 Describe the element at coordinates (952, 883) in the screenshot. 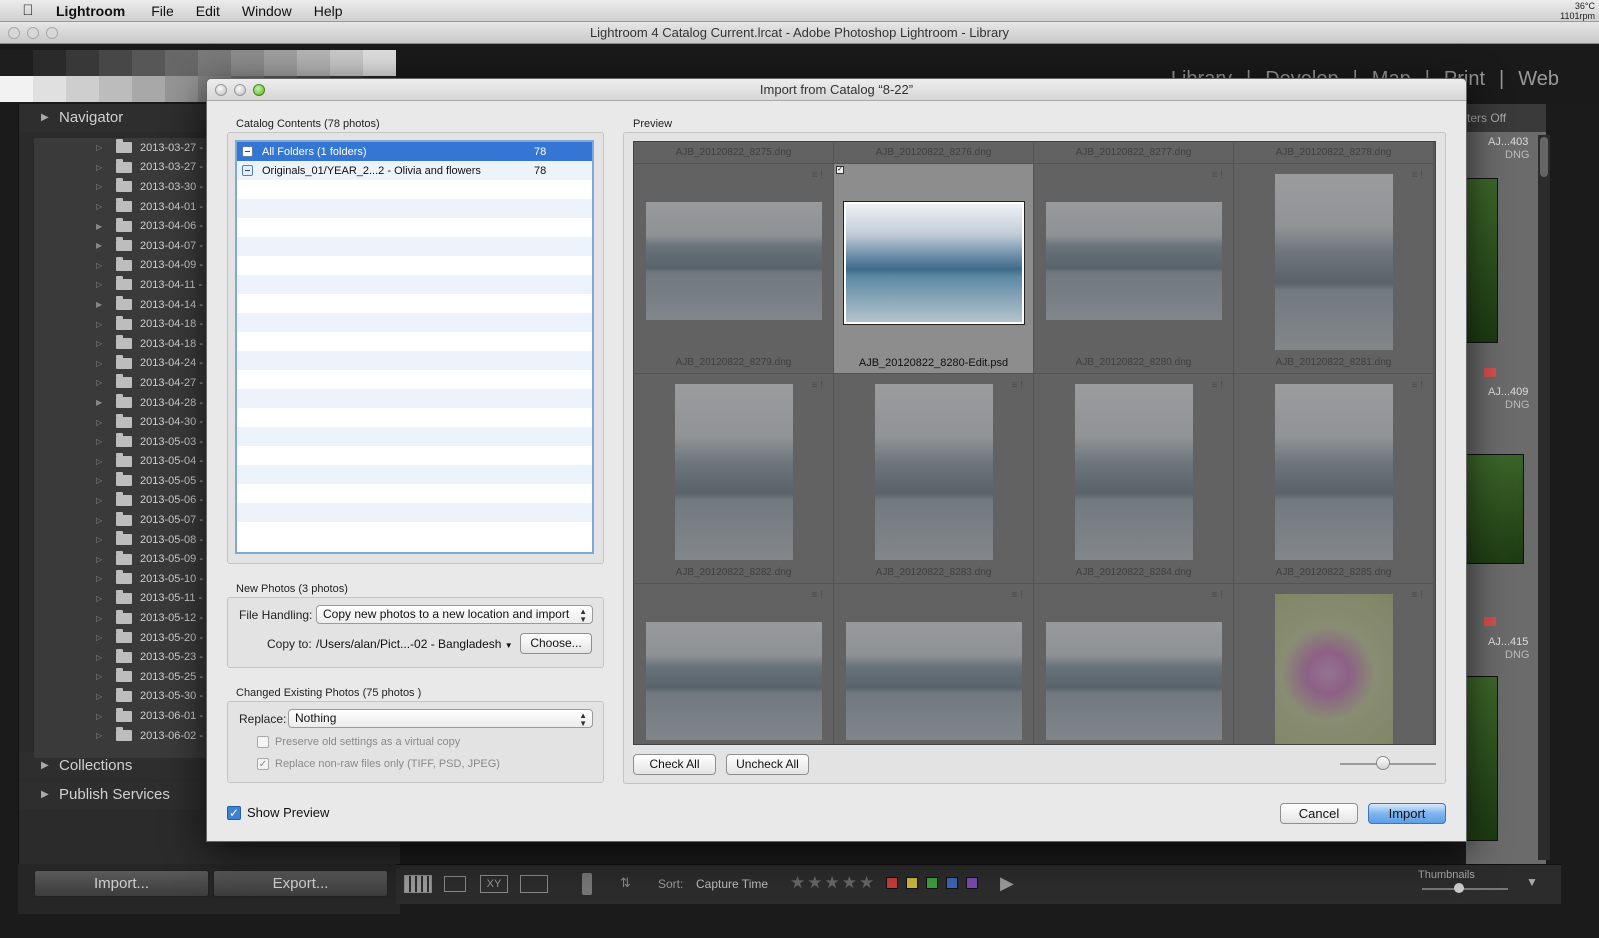

I see `blue-label-icon` at that location.